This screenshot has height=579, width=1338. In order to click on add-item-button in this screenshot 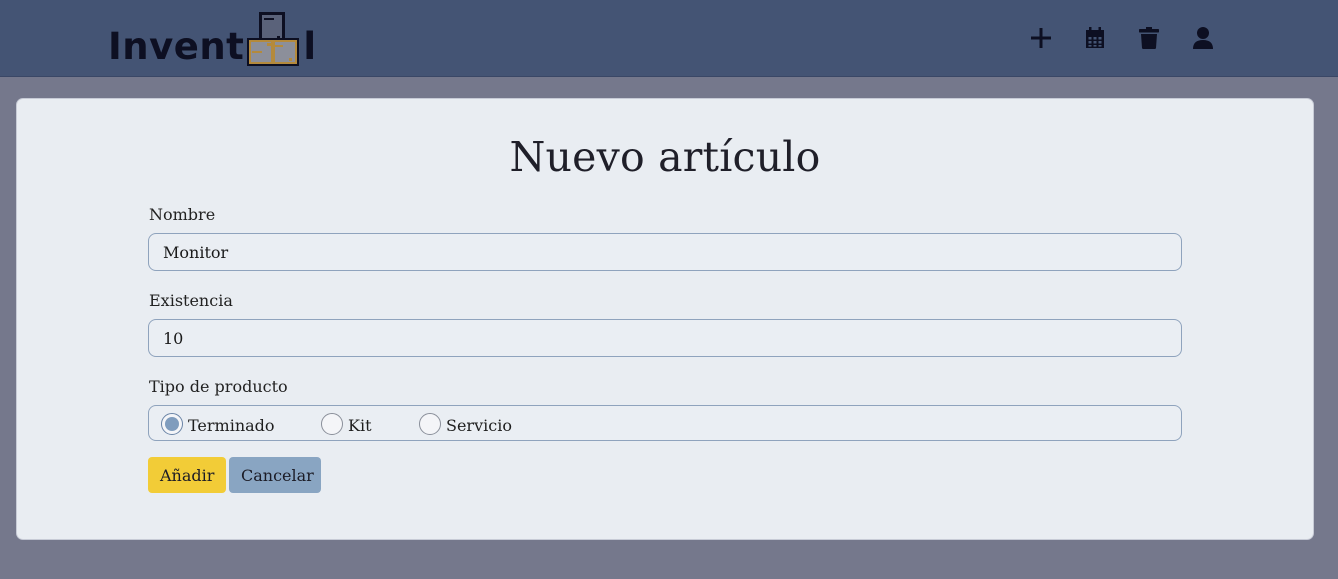, I will do `click(1041, 38)`.